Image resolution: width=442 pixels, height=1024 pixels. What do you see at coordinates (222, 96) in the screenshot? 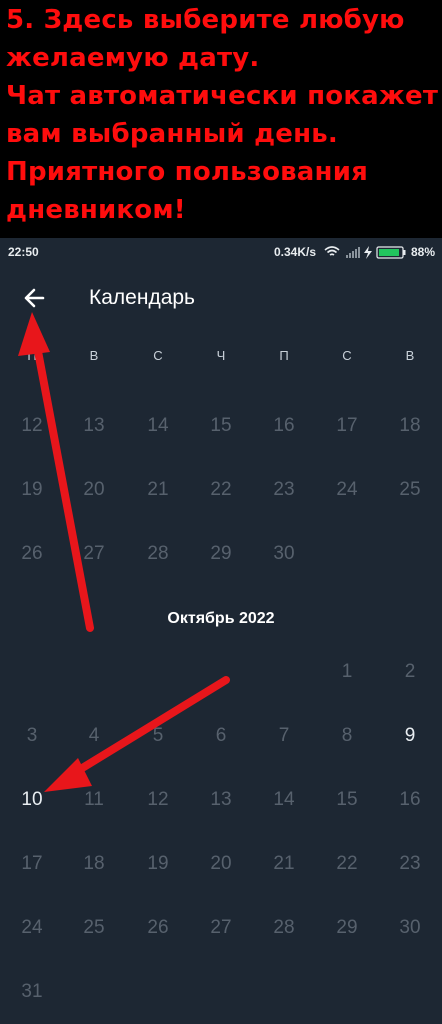
I see `banner-line: Чат автоматически покажет` at bounding box center [222, 96].